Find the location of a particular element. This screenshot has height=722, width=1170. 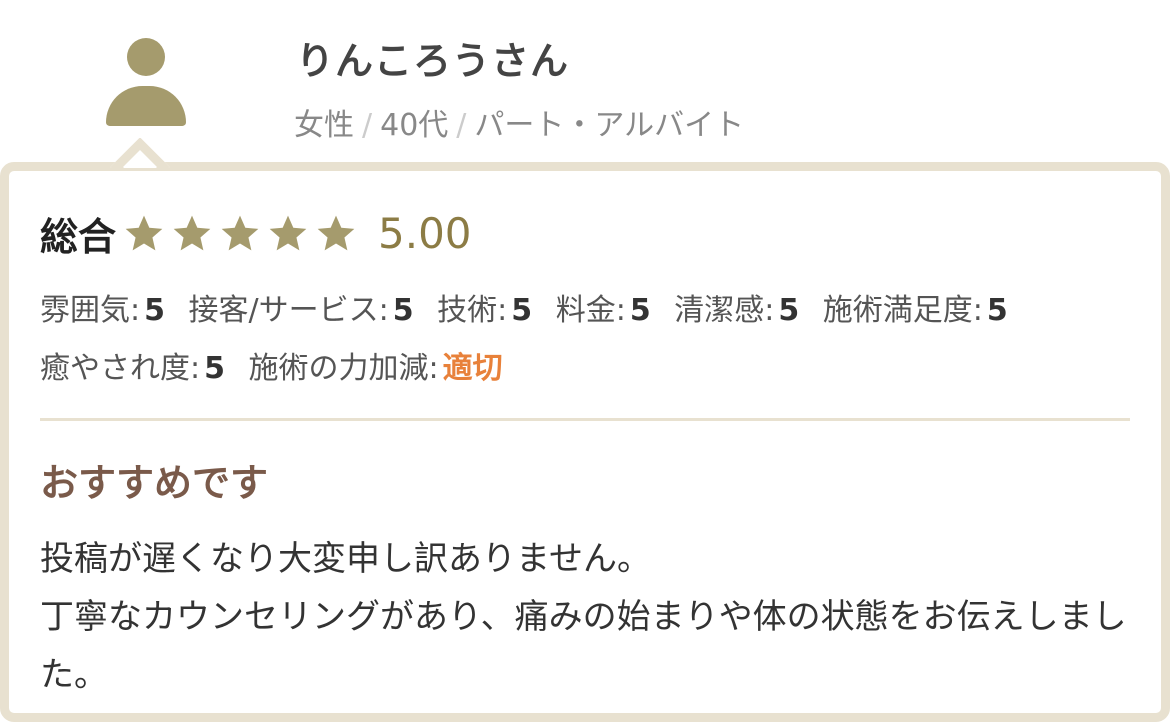

rating-item: 清潔感: 5 is located at coordinates (736, 310).